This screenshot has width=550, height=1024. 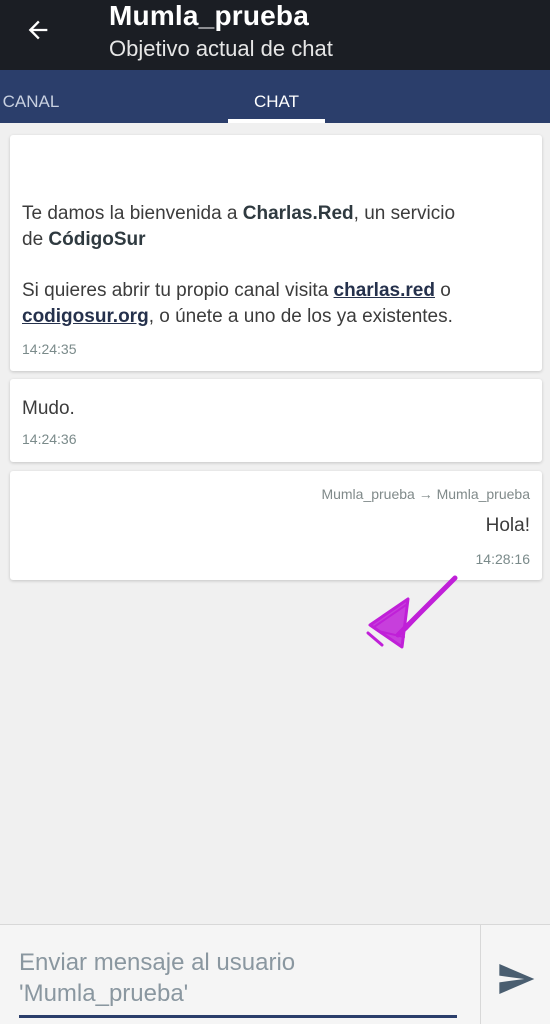 What do you see at coordinates (276, 101) in the screenshot?
I see `tab-chat-label: CHAT` at bounding box center [276, 101].